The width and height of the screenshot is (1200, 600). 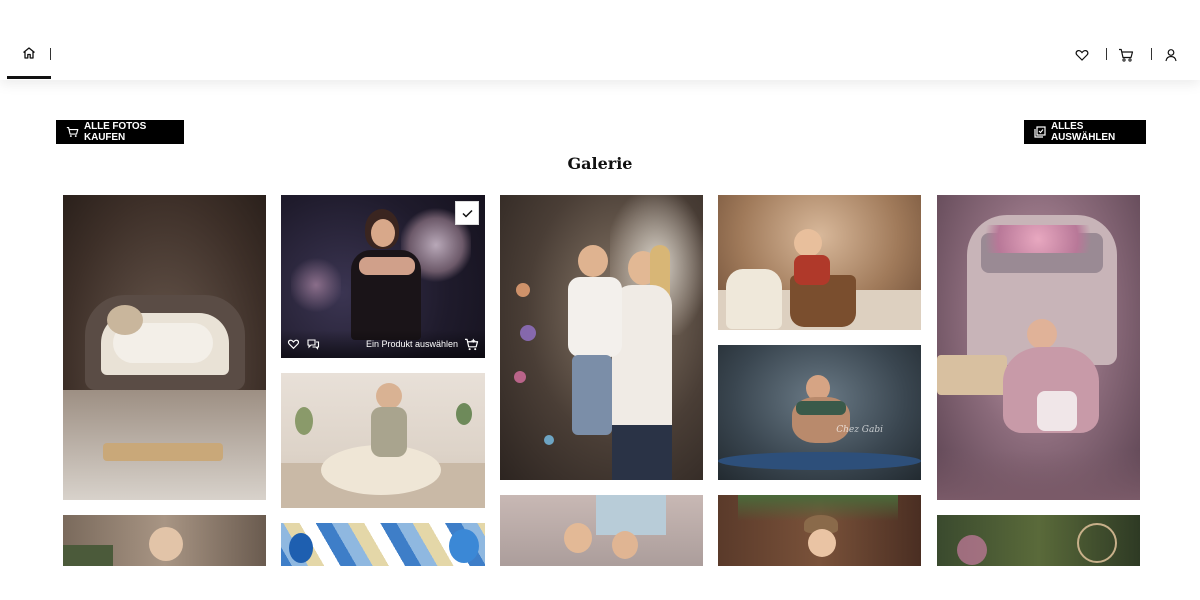 What do you see at coordinates (383, 233) in the screenshot?
I see `photo-face` at bounding box center [383, 233].